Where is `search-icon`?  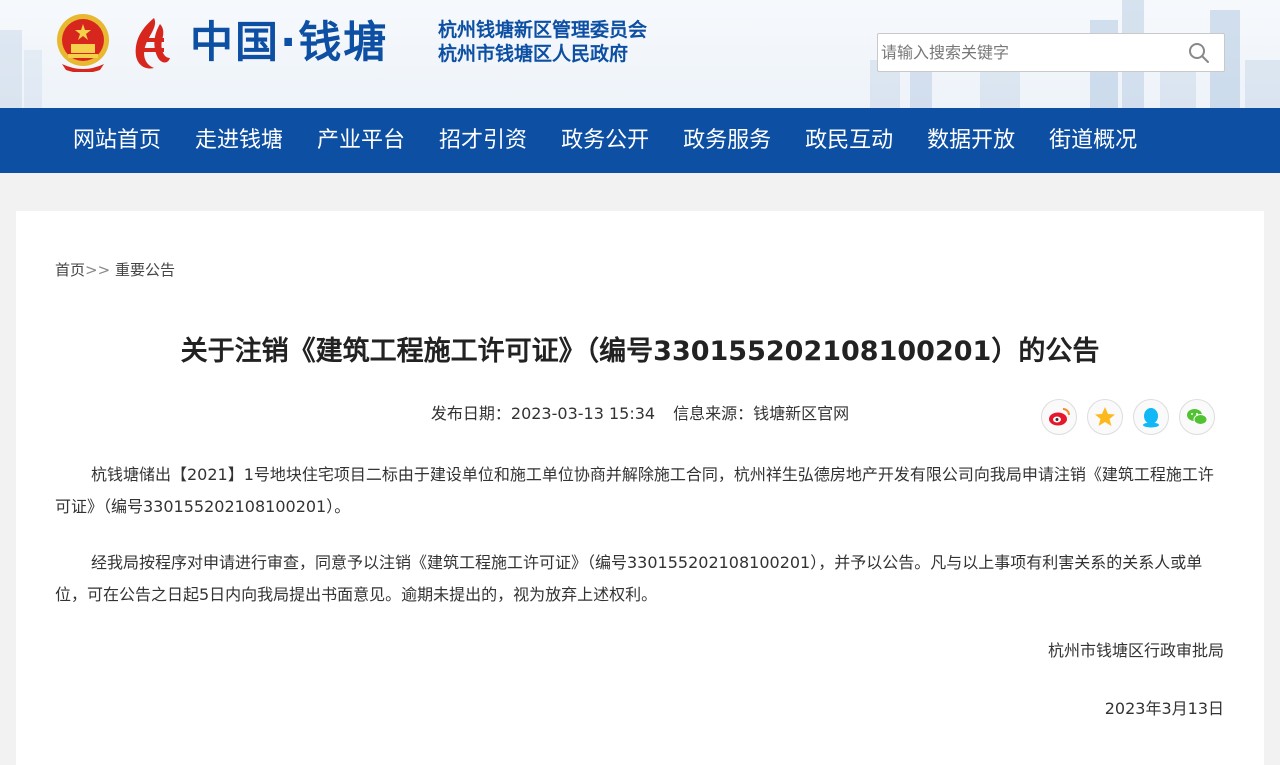
search-icon is located at coordinates (1199, 53).